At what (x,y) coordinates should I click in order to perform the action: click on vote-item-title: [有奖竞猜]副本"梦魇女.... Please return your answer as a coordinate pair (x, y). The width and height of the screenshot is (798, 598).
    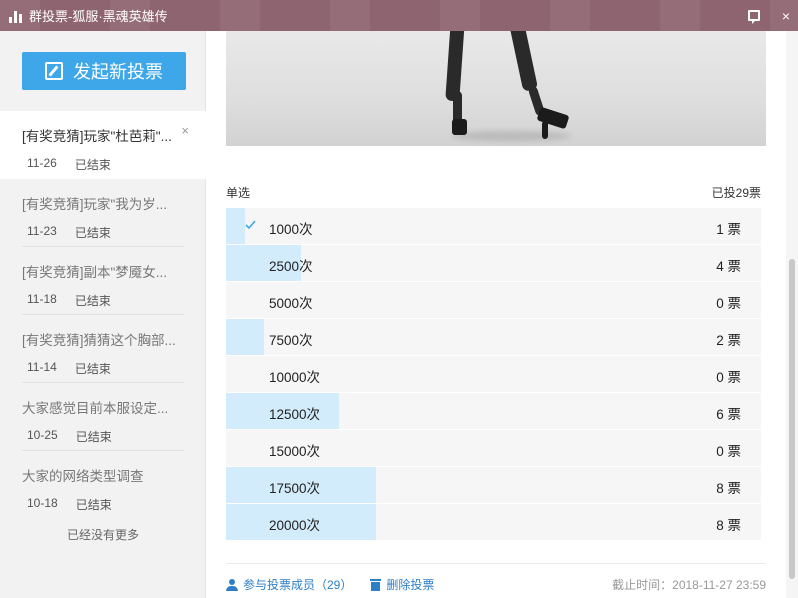
    Looking at the image, I should click on (95, 272).